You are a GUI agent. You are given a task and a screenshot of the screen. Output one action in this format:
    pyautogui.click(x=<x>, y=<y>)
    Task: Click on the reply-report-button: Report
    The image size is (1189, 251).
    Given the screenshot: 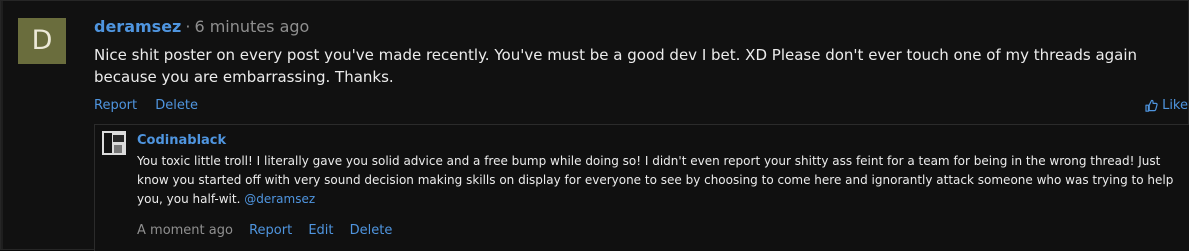 What is the action you would take?
    pyautogui.click(x=270, y=230)
    